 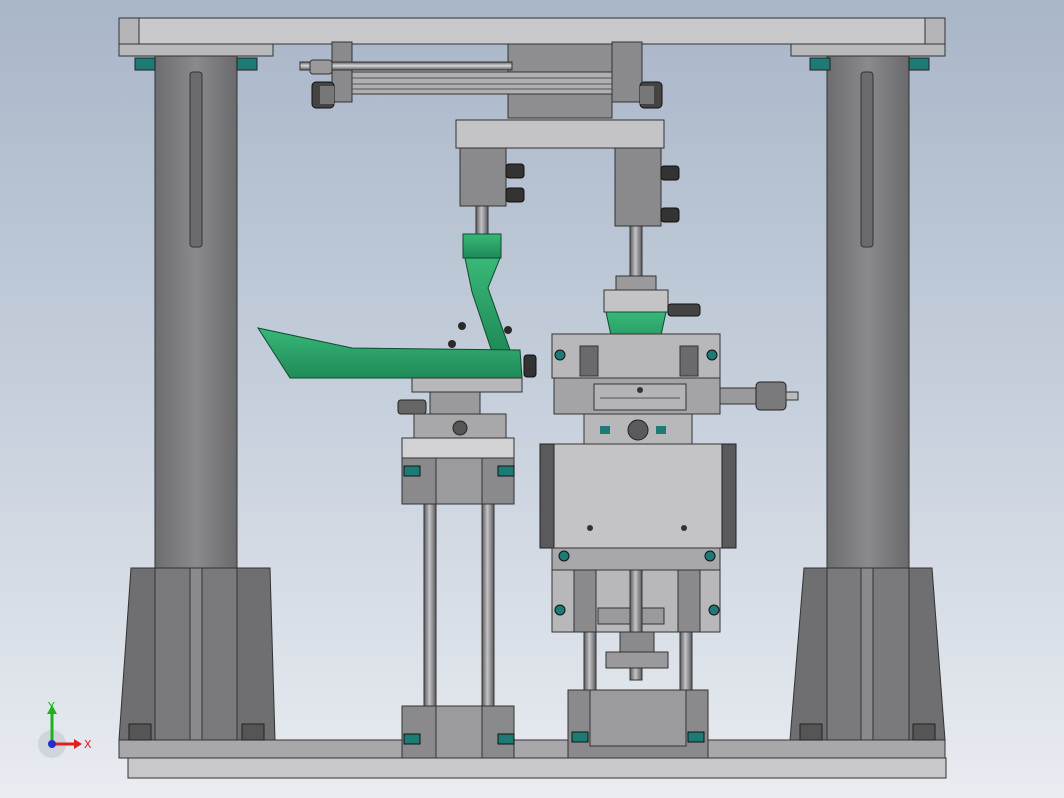 I want to click on right-xy-stage, so click(x=676, y=411).